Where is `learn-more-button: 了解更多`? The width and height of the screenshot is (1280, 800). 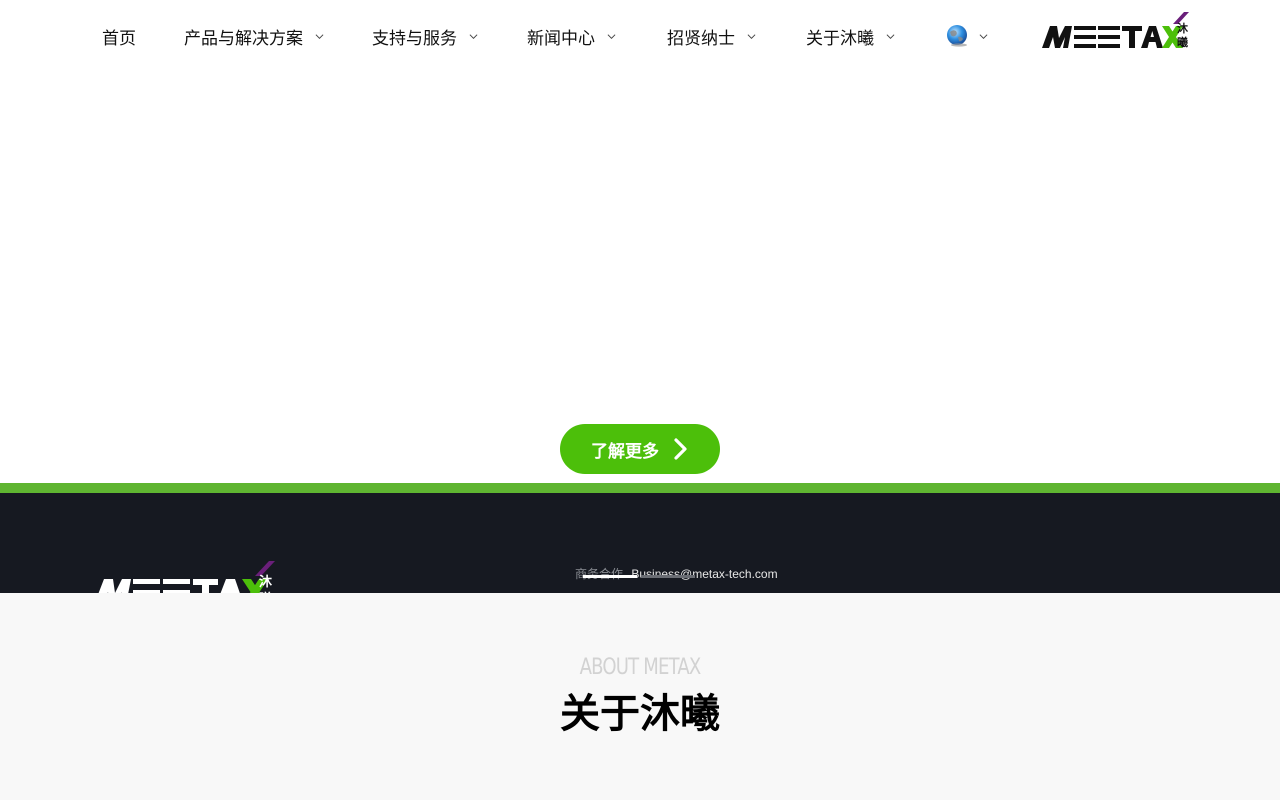
learn-more-button: 了解更多 is located at coordinates (640, 449).